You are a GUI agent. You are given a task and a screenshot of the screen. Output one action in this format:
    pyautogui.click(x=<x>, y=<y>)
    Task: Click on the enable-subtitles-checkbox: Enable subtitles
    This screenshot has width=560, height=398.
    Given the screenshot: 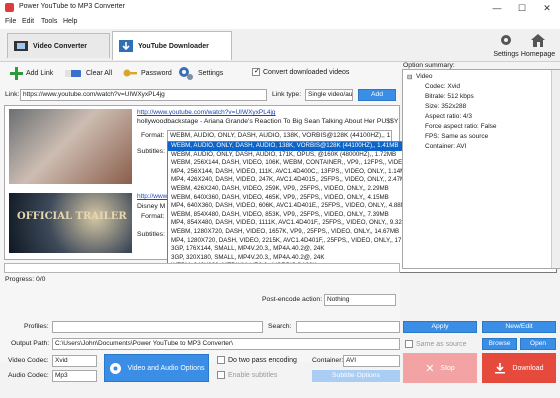 What is the action you would take?
    pyautogui.click(x=247, y=375)
    